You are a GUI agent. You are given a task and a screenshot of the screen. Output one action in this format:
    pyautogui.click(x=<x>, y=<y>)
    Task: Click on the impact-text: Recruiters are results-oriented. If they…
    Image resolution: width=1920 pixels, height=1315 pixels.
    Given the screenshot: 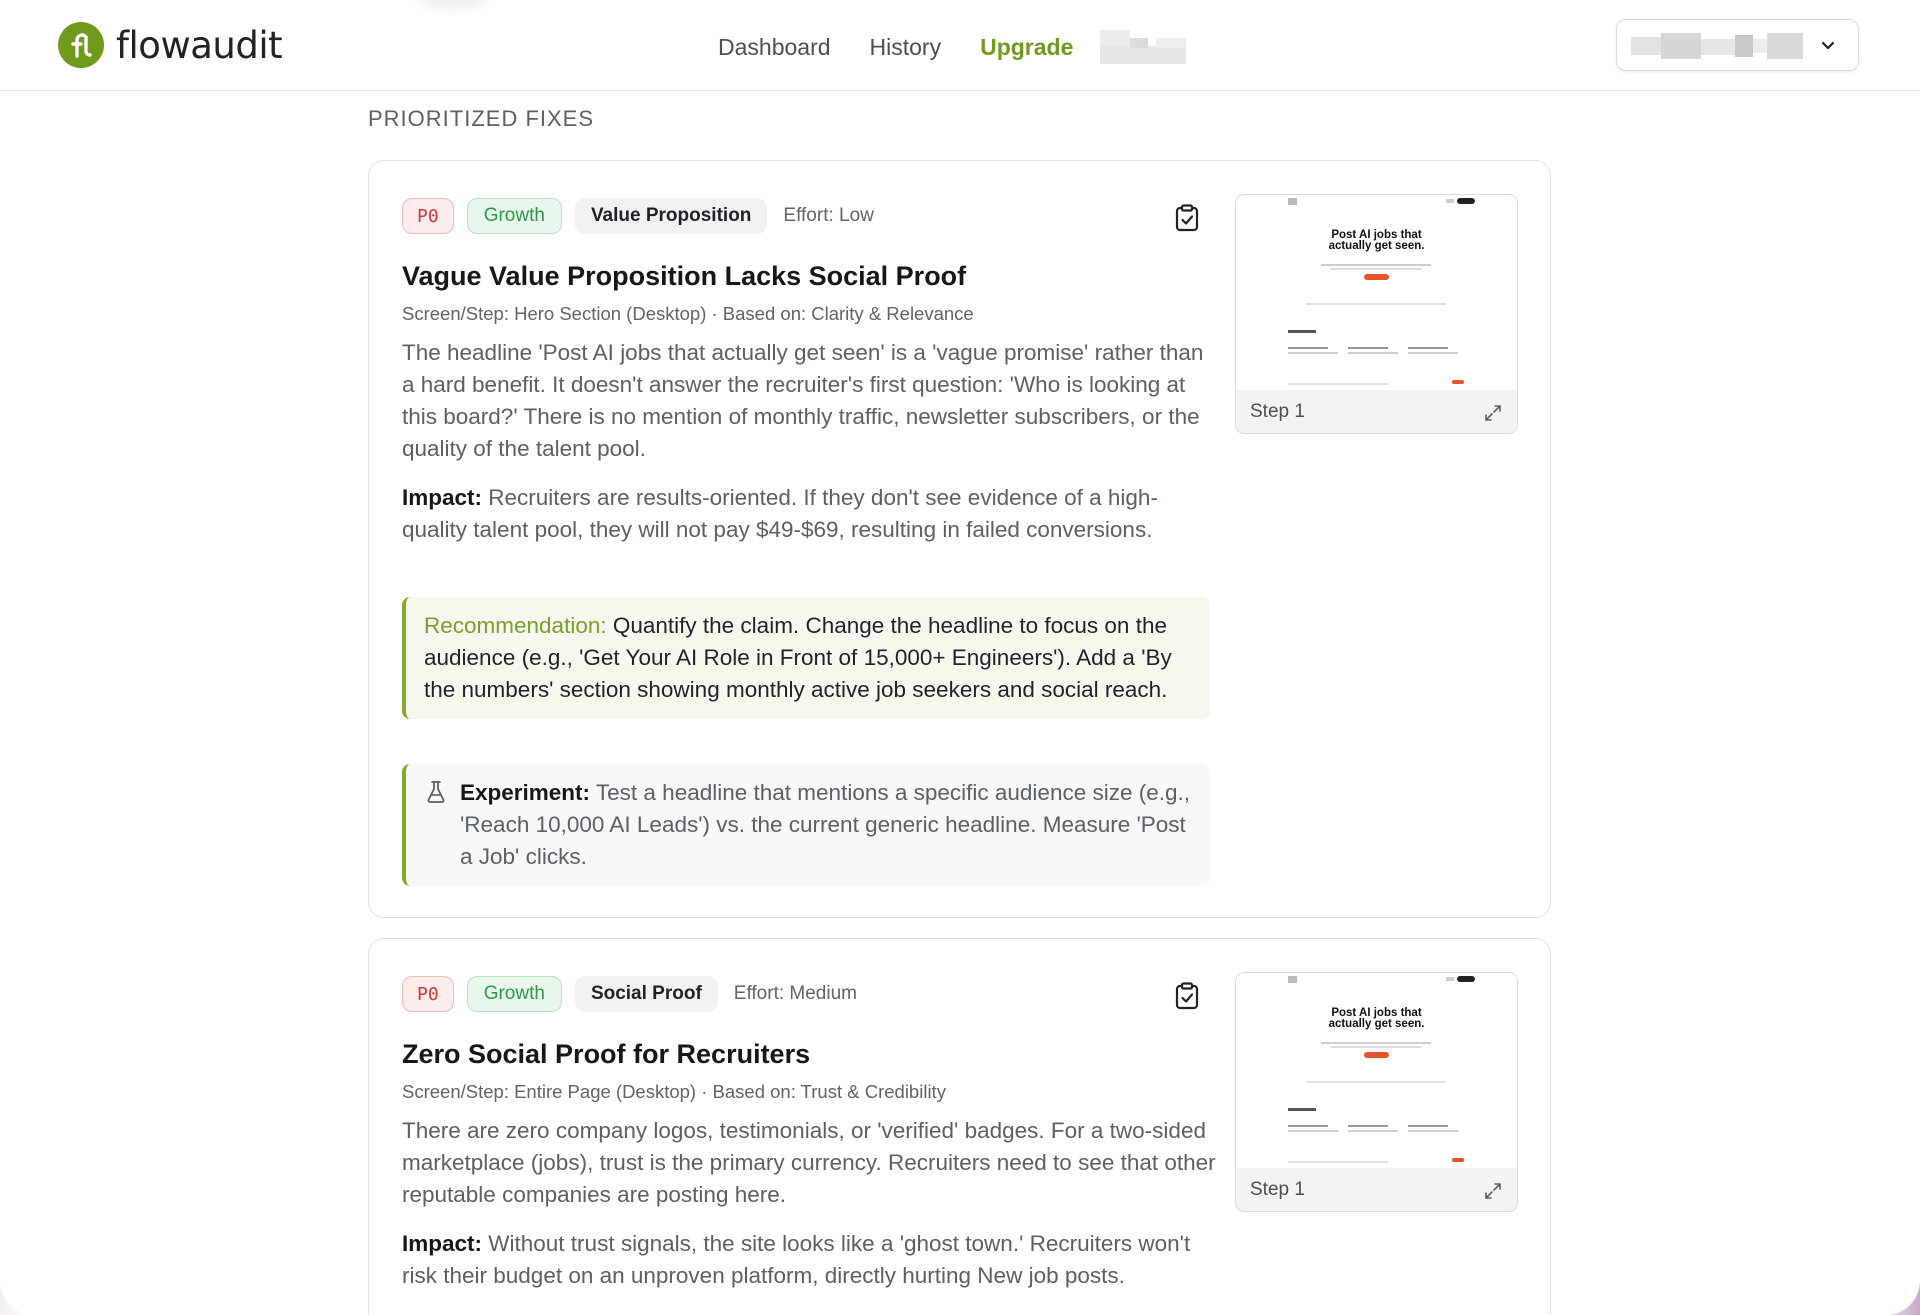 What is the action you would take?
    pyautogui.click(x=780, y=513)
    